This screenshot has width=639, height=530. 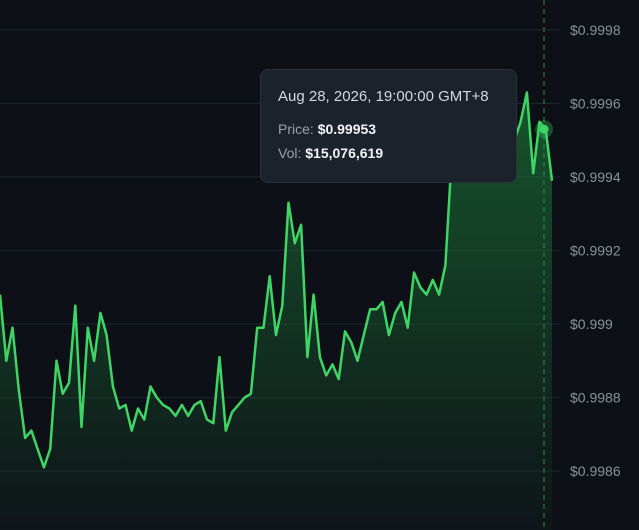 I want to click on y-tick-label: $0.9994, so click(x=595, y=177).